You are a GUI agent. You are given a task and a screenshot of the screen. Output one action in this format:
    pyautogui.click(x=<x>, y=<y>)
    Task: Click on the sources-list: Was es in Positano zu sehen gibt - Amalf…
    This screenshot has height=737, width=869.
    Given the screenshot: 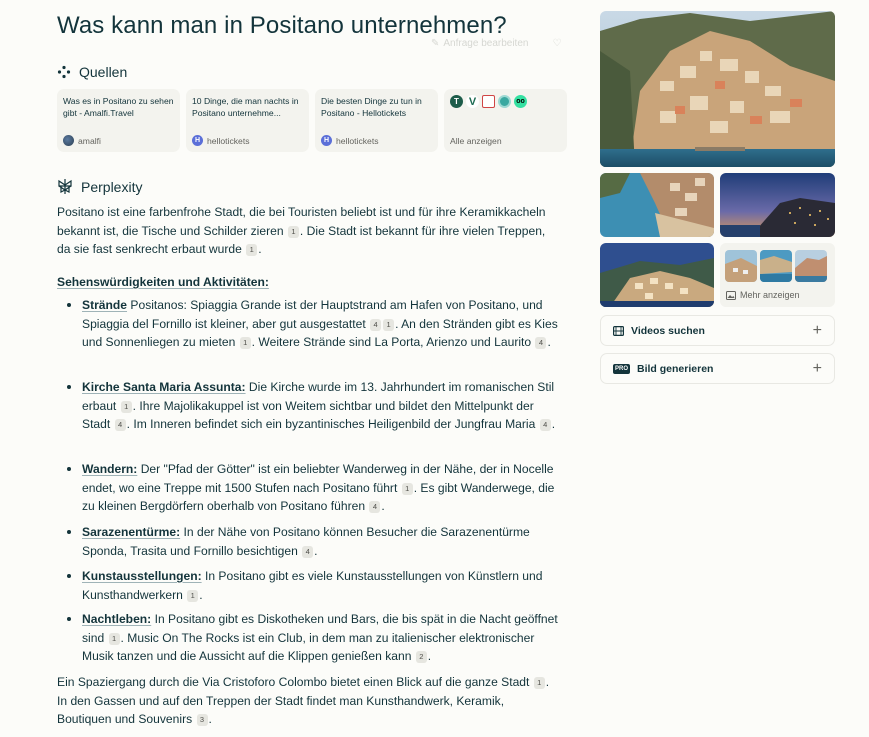 What is the action you would take?
    pyautogui.click(x=312, y=120)
    